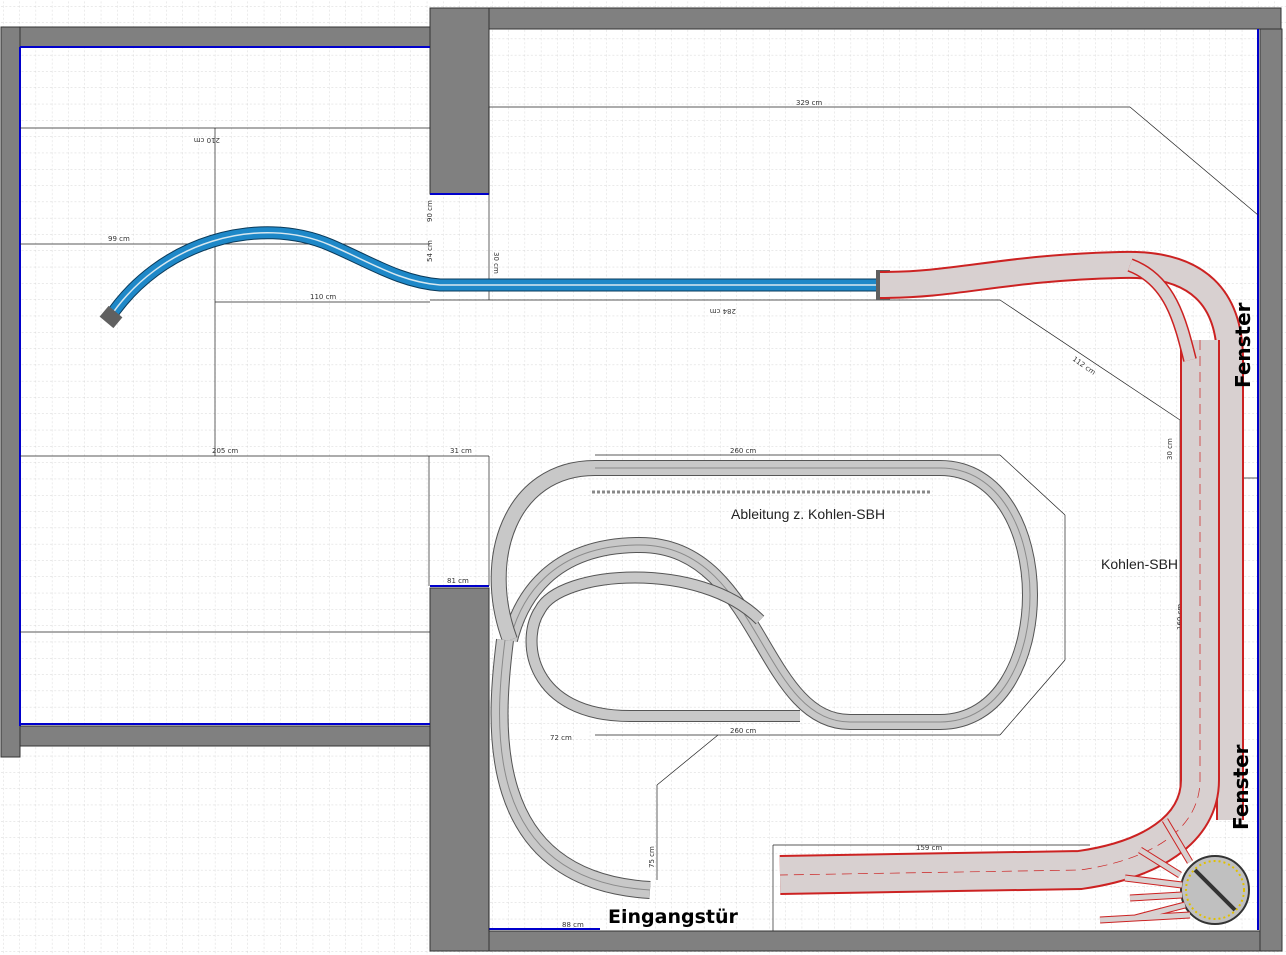 This screenshot has width=1286, height=955. Describe the element at coordinates (458, 581) in the screenshot. I see `dim-81: 81 cm` at that location.